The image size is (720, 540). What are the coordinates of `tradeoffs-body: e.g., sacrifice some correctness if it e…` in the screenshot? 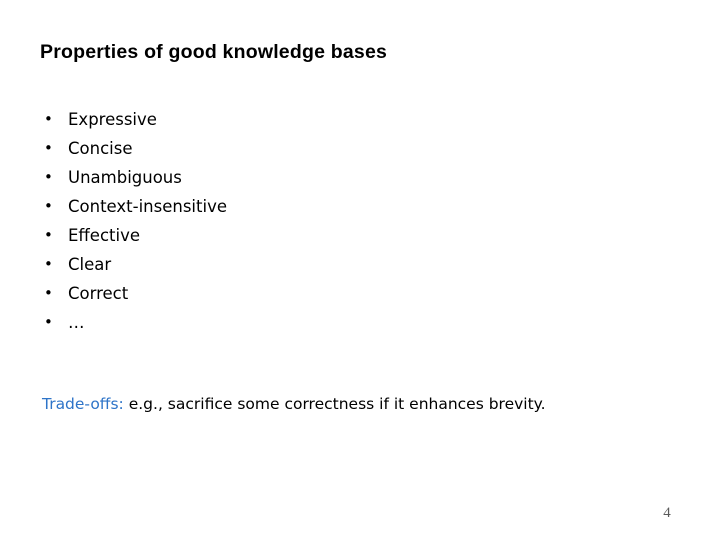 It's located at (335, 404).